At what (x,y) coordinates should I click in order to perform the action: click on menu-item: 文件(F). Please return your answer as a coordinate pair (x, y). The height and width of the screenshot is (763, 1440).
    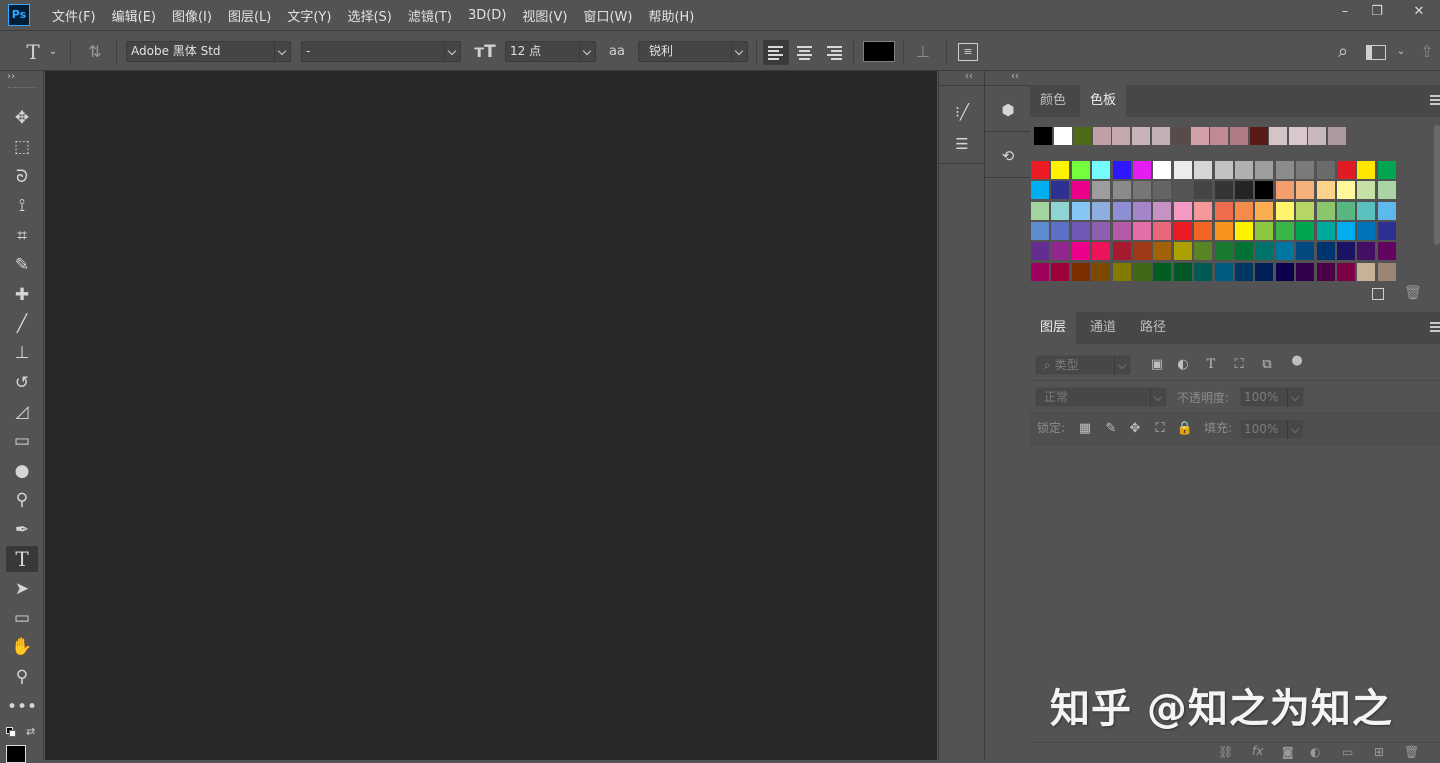
    Looking at the image, I should click on (74, 15).